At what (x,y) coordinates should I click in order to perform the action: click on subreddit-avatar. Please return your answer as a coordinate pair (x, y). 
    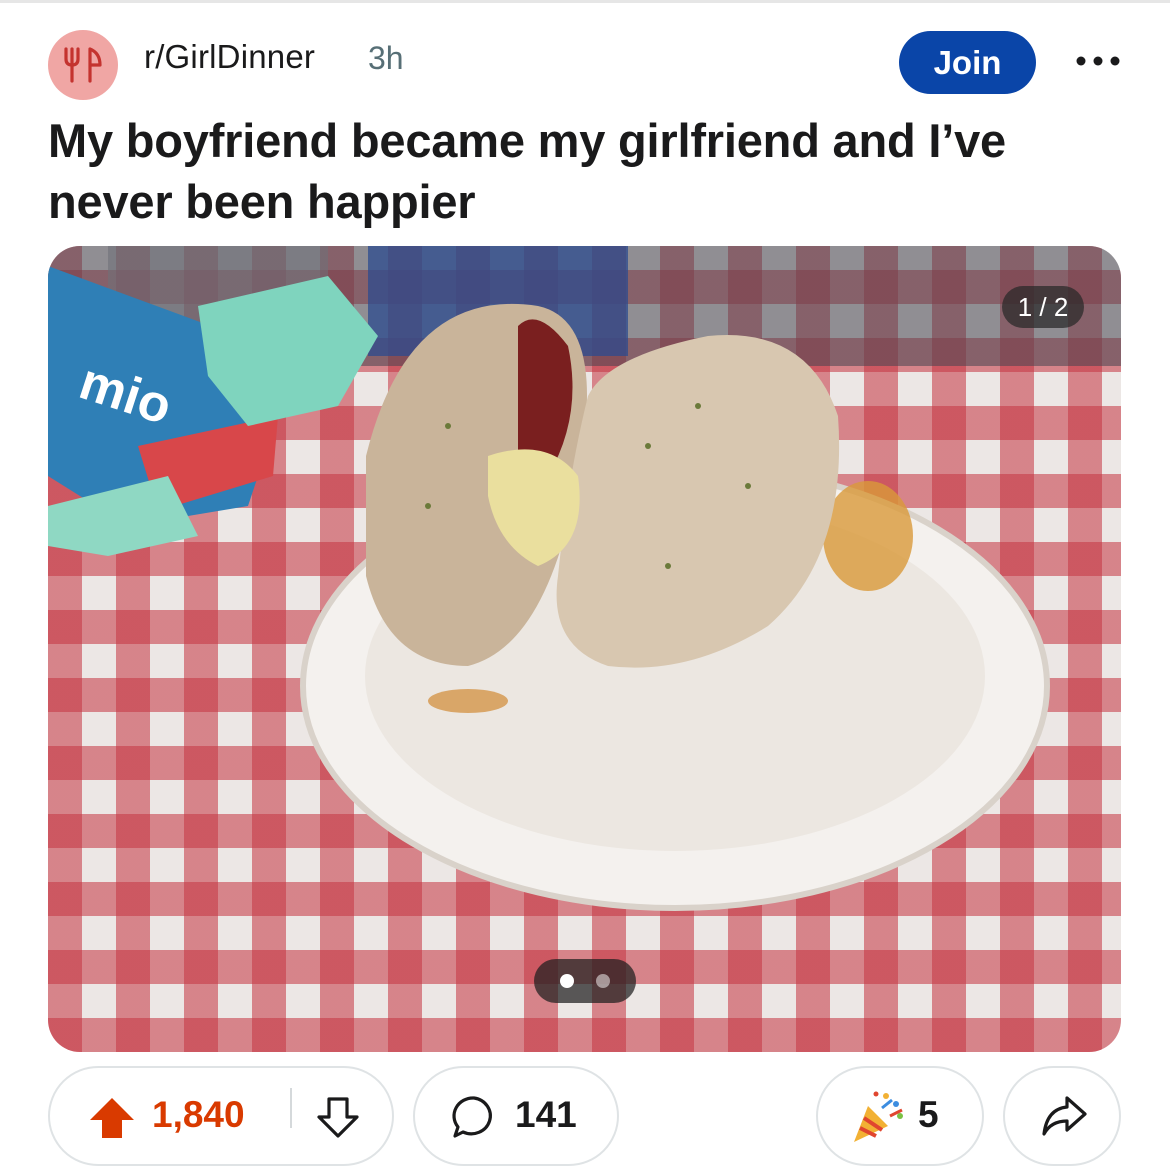
    Looking at the image, I should click on (83, 65).